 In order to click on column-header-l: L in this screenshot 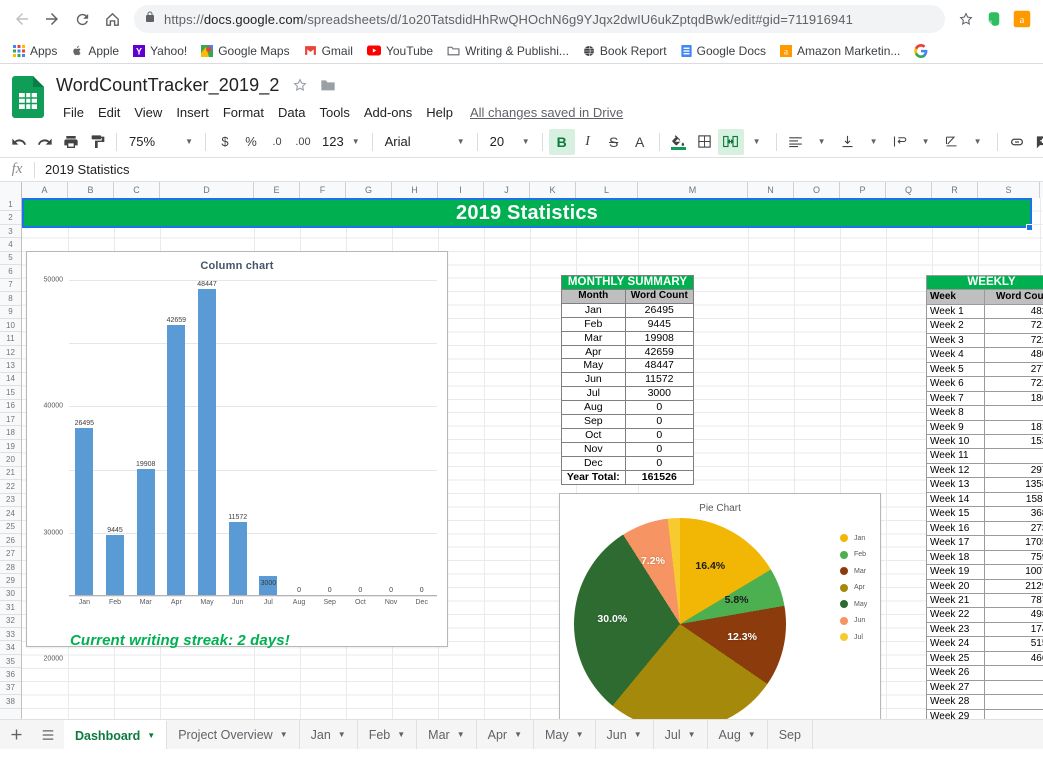, I will do `click(607, 190)`.